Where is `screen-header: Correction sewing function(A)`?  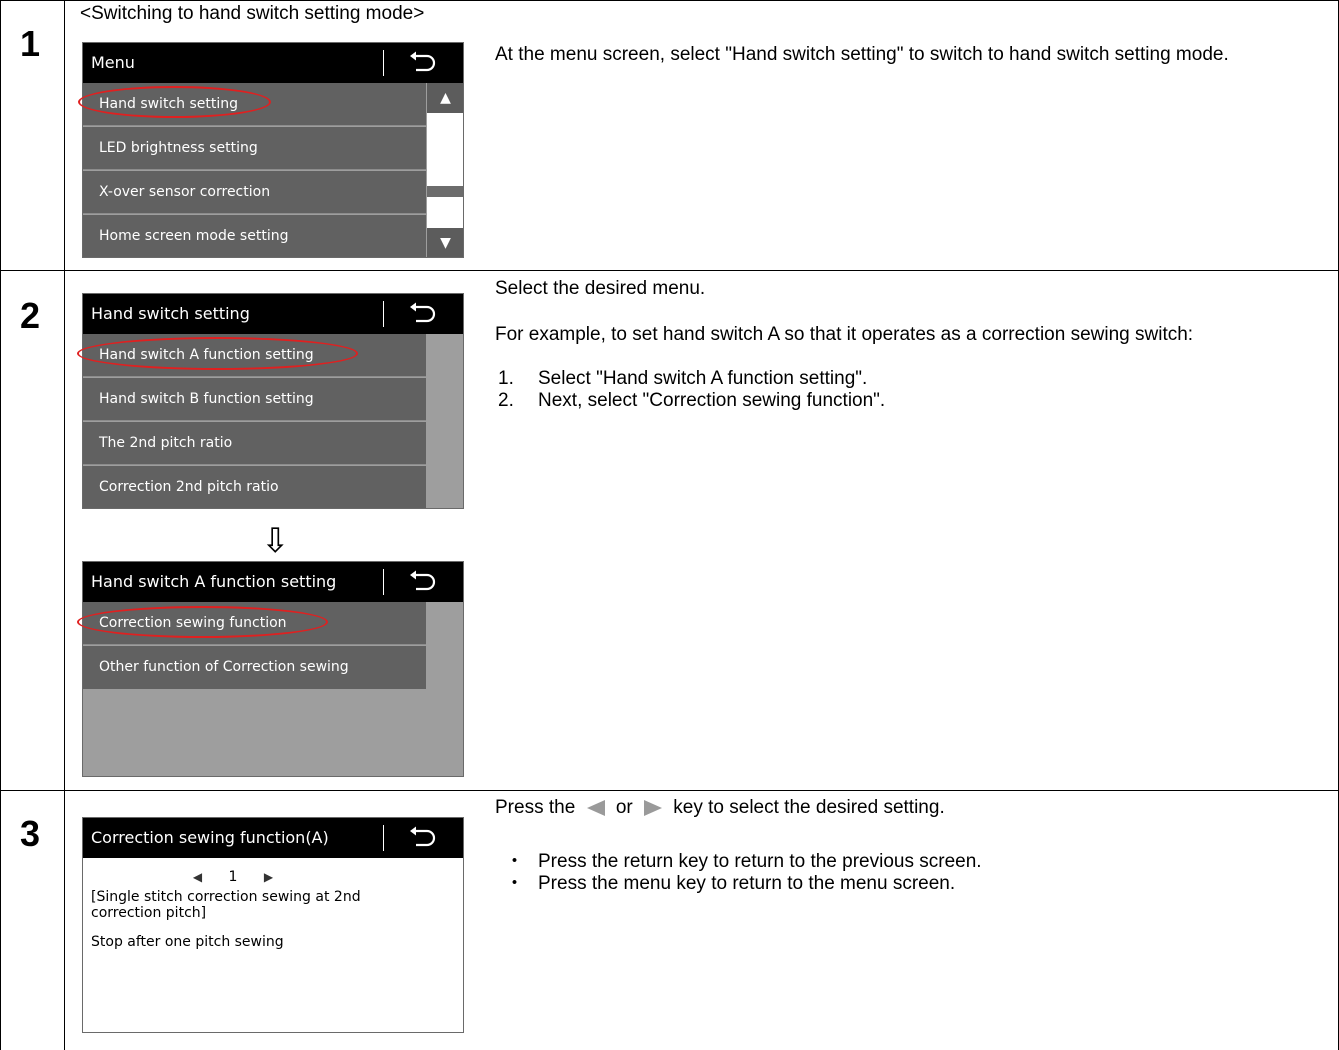
screen-header: Correction sewing function(A) is located at coordinates (273, 838).